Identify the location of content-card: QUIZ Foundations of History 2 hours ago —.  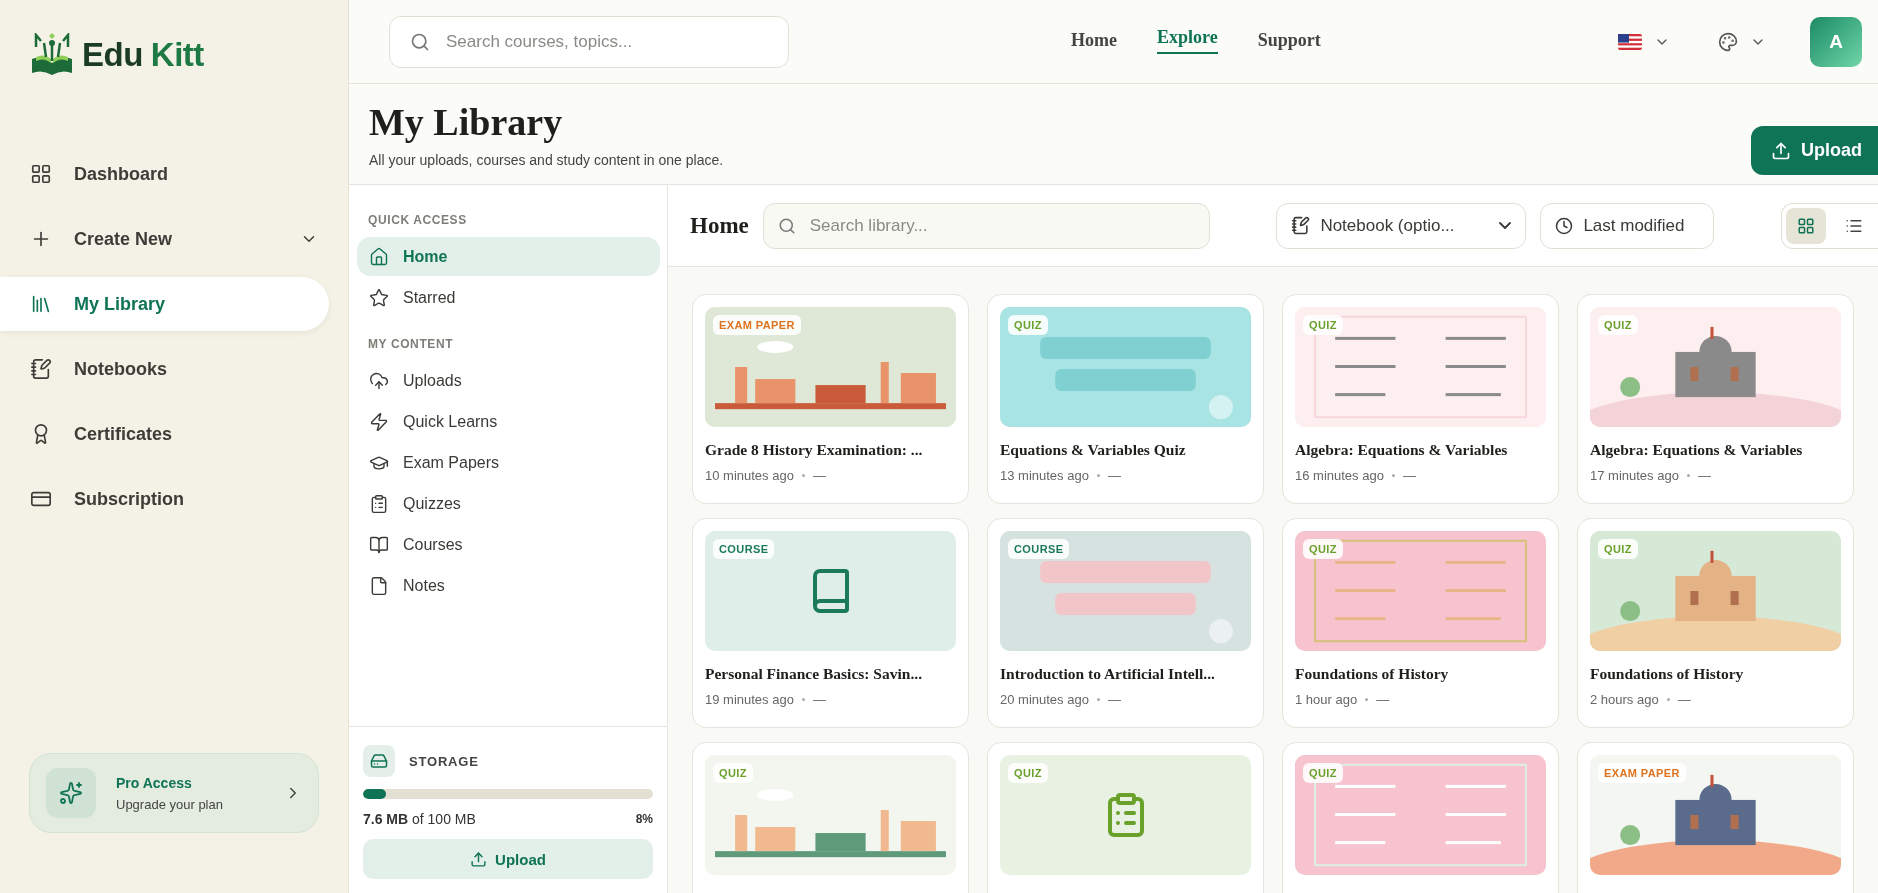
(1715, 623).